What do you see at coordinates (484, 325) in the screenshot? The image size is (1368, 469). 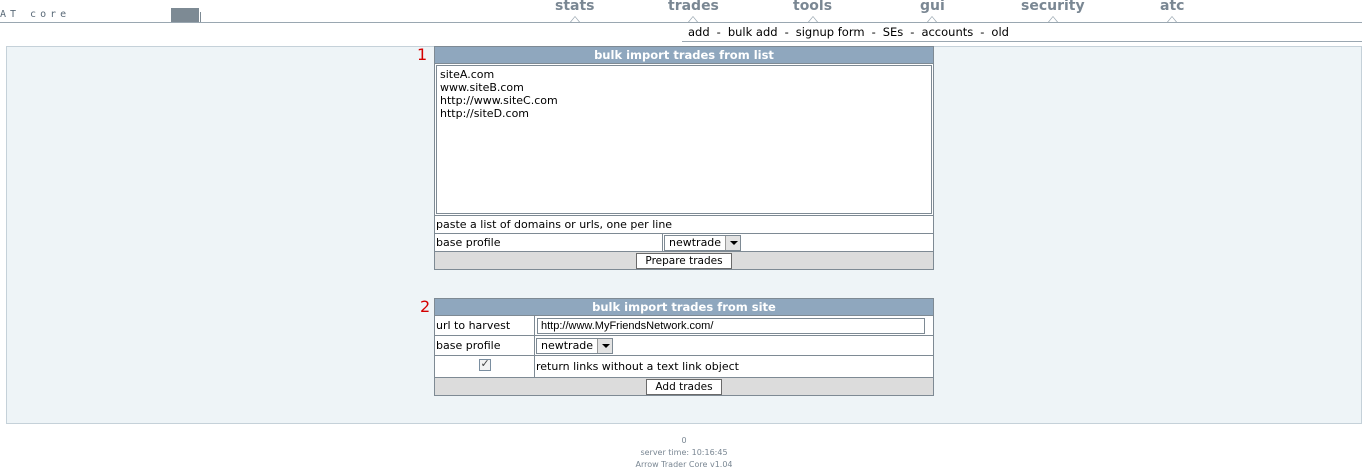 I see `url-label: url to harvest` at bounding box center [484, 325].